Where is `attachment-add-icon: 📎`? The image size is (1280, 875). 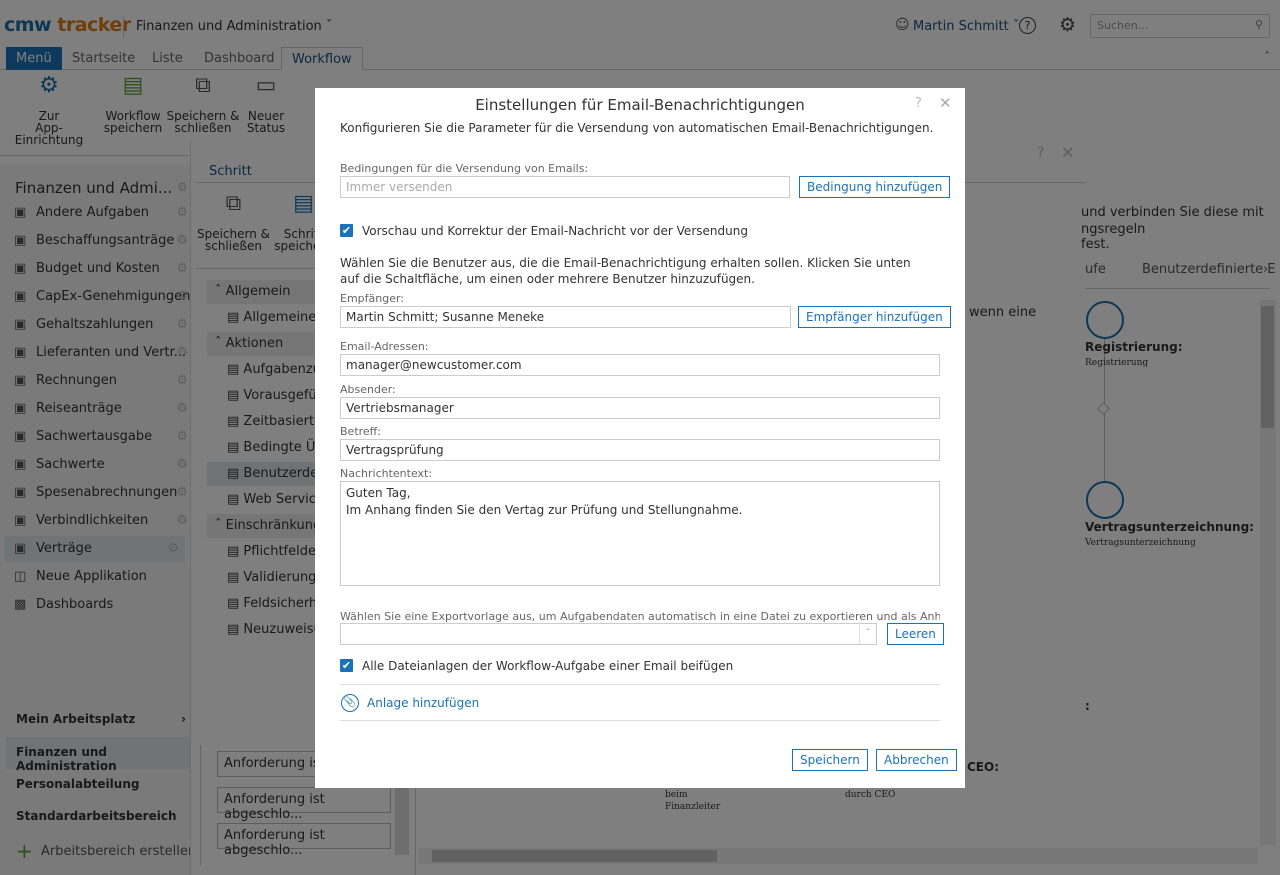
attachment-add-icon: 📎 is located at coordinates (350, 703).